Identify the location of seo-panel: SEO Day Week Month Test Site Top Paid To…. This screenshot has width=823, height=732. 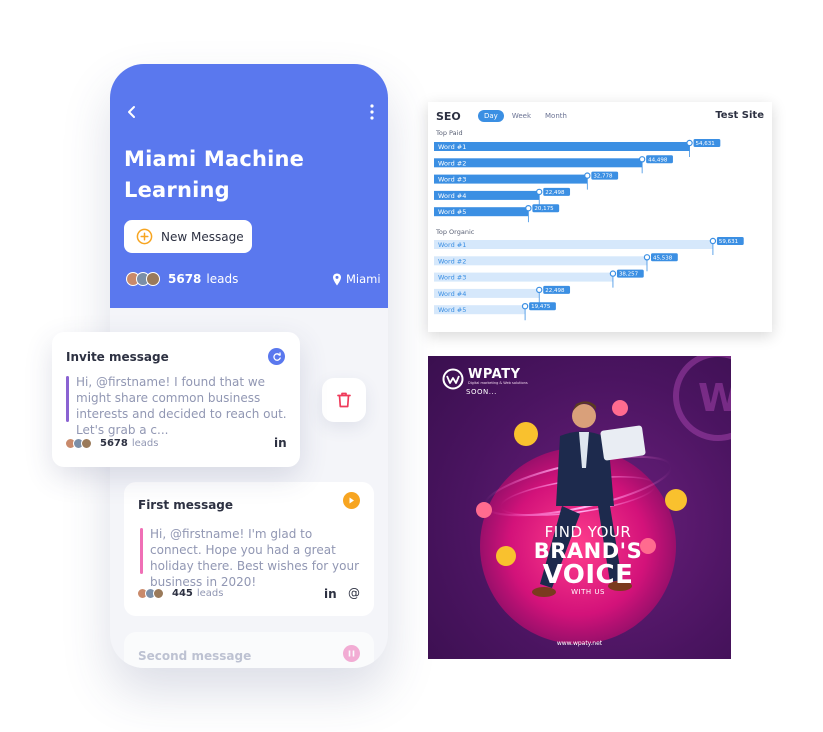
(600, 217).